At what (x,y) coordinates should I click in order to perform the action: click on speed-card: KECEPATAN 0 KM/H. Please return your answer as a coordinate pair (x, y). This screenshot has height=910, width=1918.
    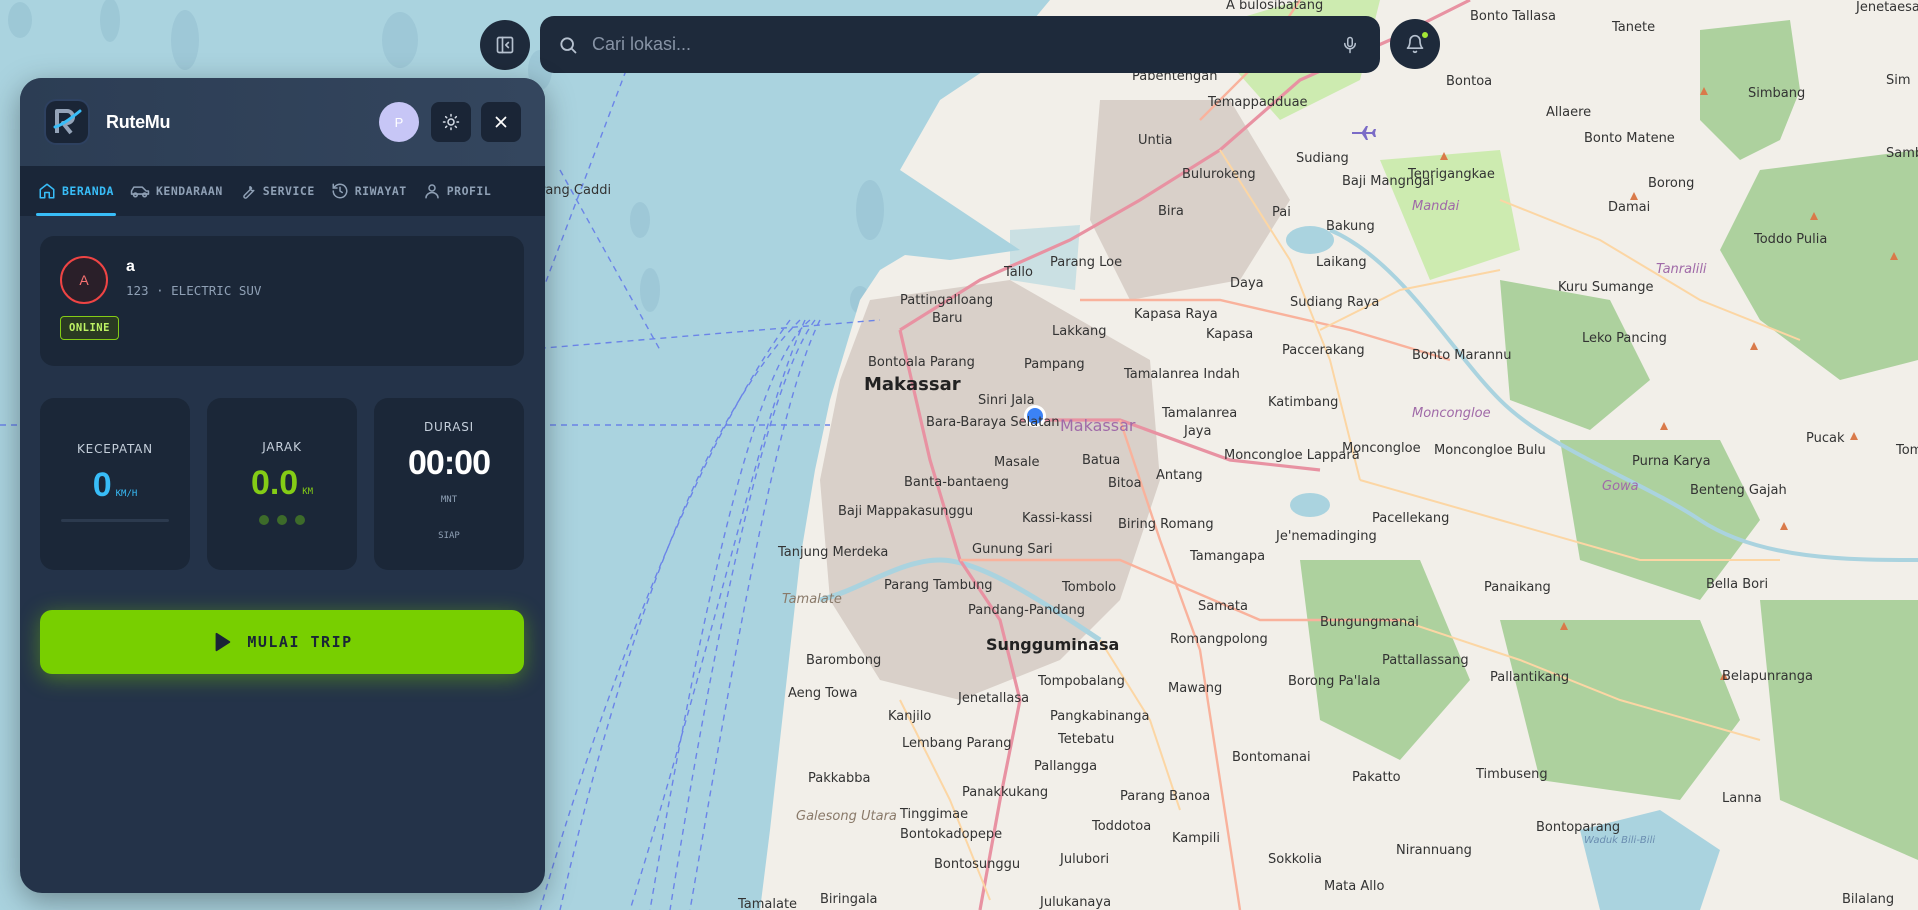
    Looking at the image, I should click on (115, 484).